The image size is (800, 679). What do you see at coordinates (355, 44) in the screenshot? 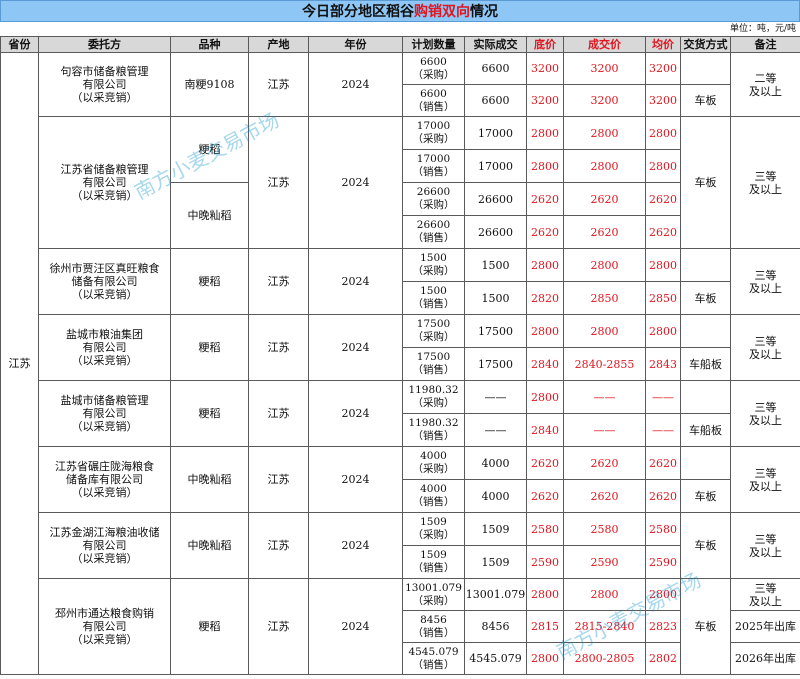
I see `header-year: 年份` at bounding box center [355, 44].